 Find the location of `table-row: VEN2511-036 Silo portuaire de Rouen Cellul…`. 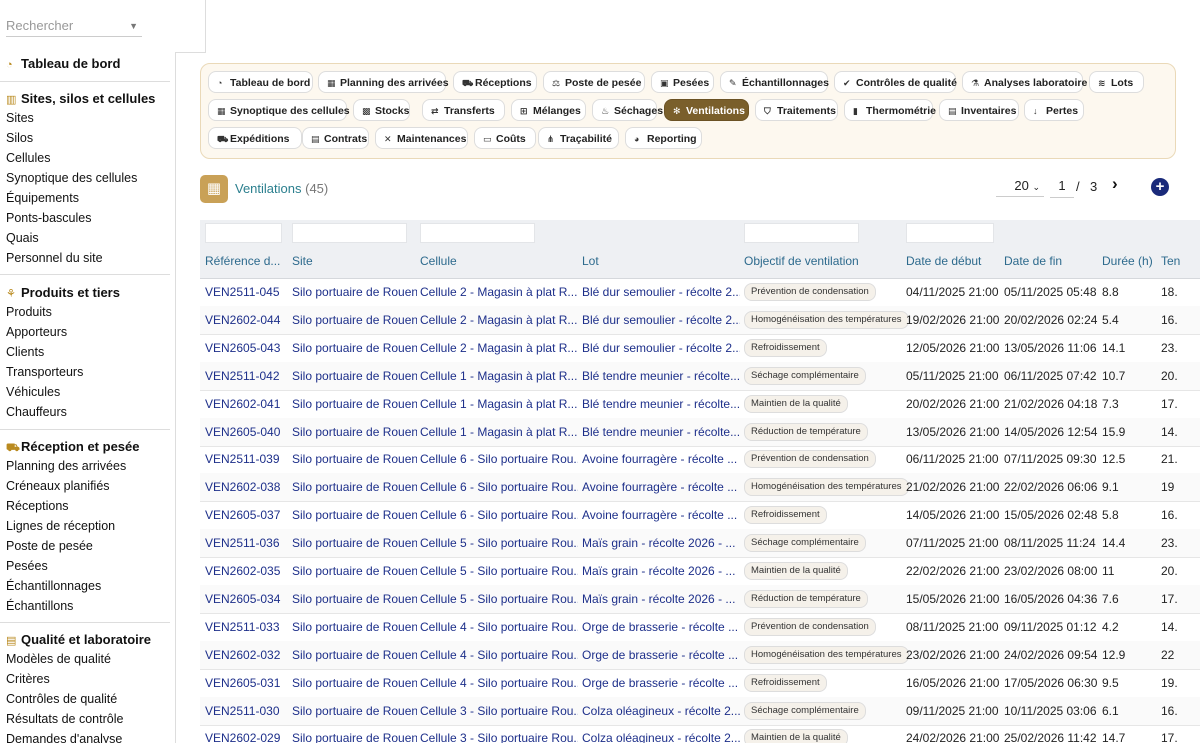

table-row: VEN2511-036 Silo portuaire de Rouen Cellul… is located at coordinates (700, 544).